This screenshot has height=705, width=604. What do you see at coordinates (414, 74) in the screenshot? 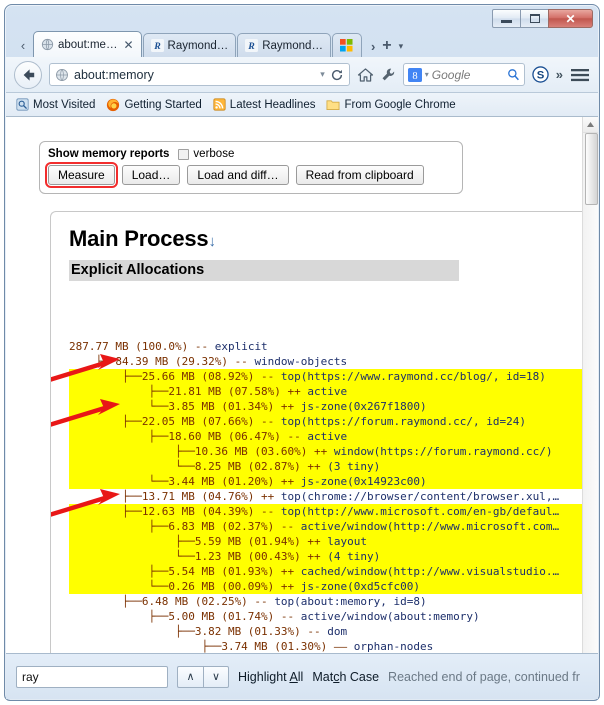
I see `google-icon: 8` at bounding box center [414, 74].